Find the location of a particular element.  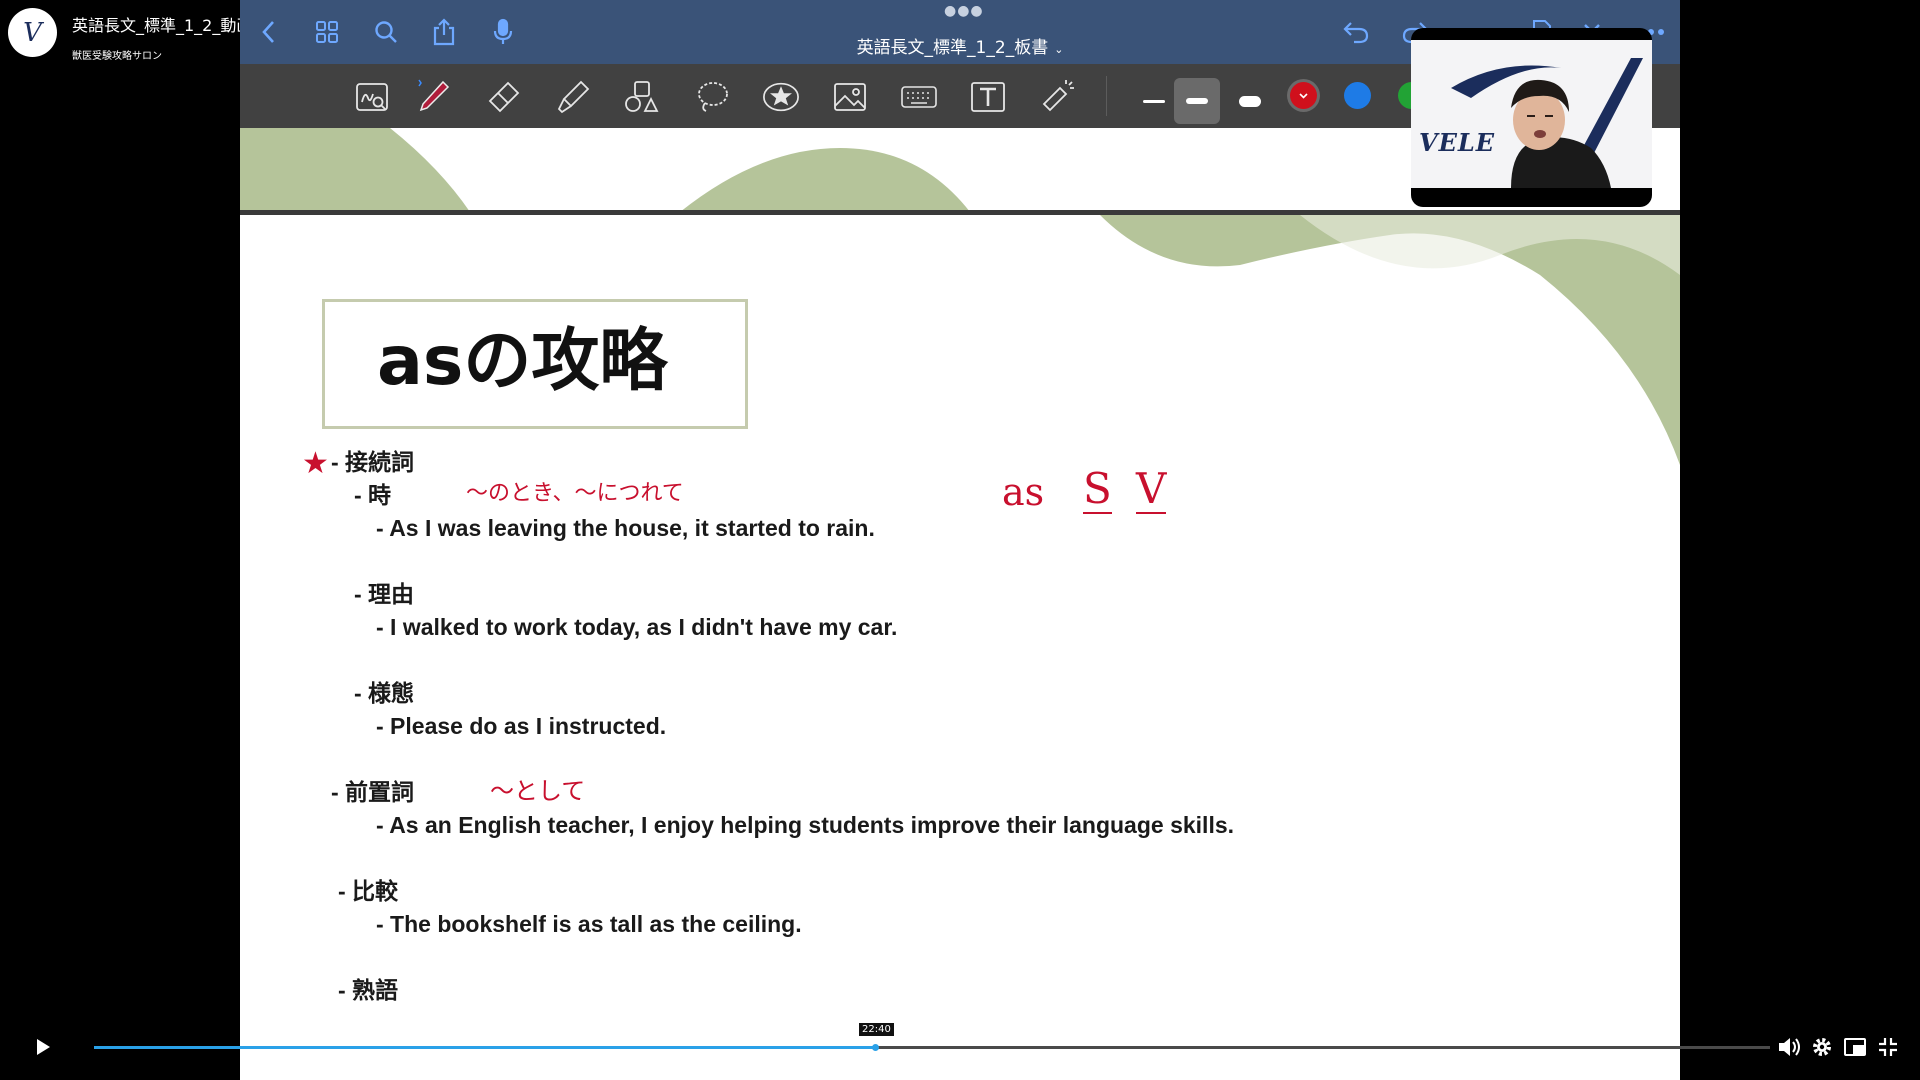

microphone-icon is located at coordinates (503, 32).